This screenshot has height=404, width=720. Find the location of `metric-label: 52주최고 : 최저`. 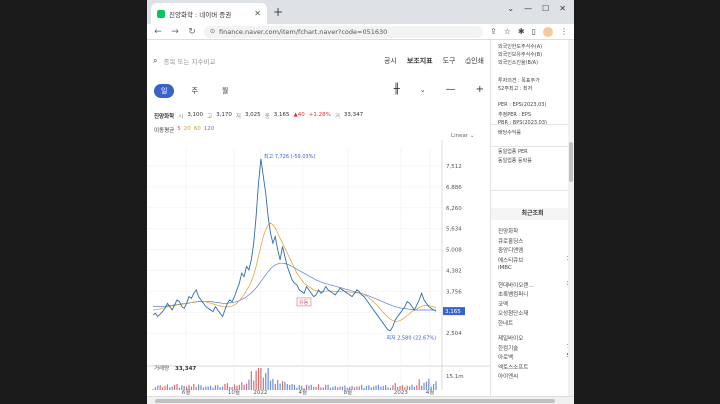

metric-label: 52주최고 : 최저 is located at coordinates (515, 89).